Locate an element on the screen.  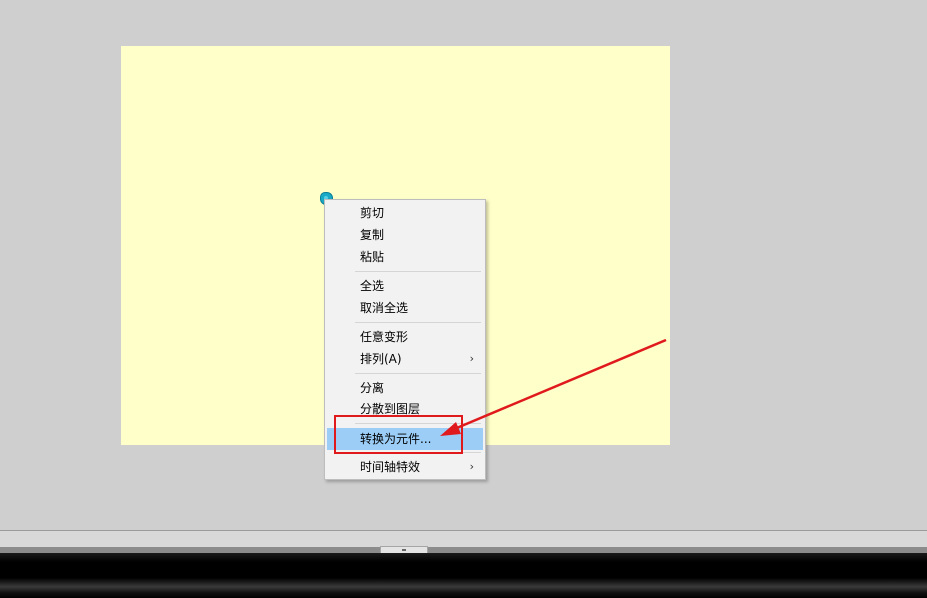
menu-item-label: 任意变形 is located at coordinates (384, 337).